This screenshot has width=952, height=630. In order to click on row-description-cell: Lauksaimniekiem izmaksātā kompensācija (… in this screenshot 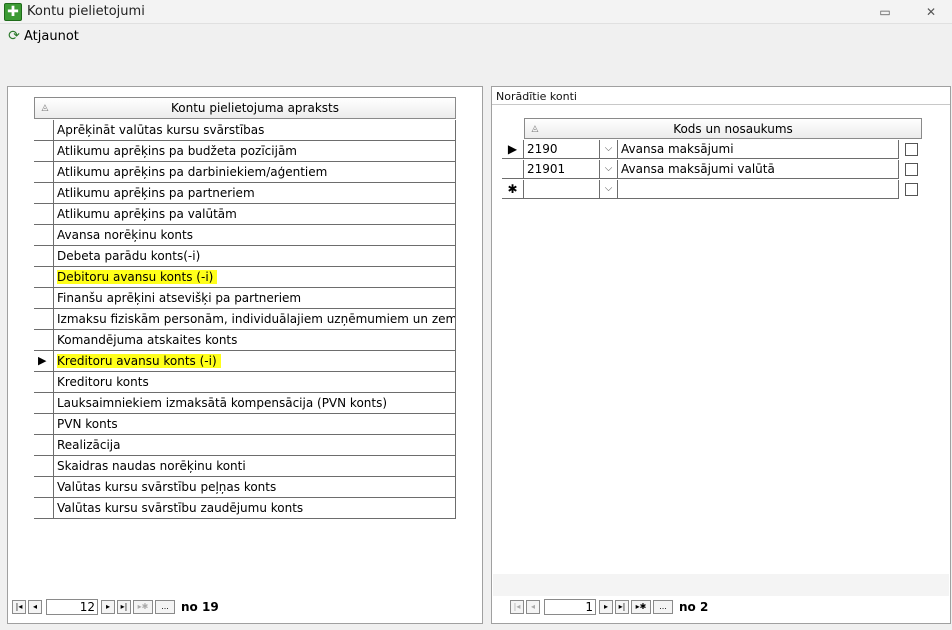, I will do `click(255, 403)`.